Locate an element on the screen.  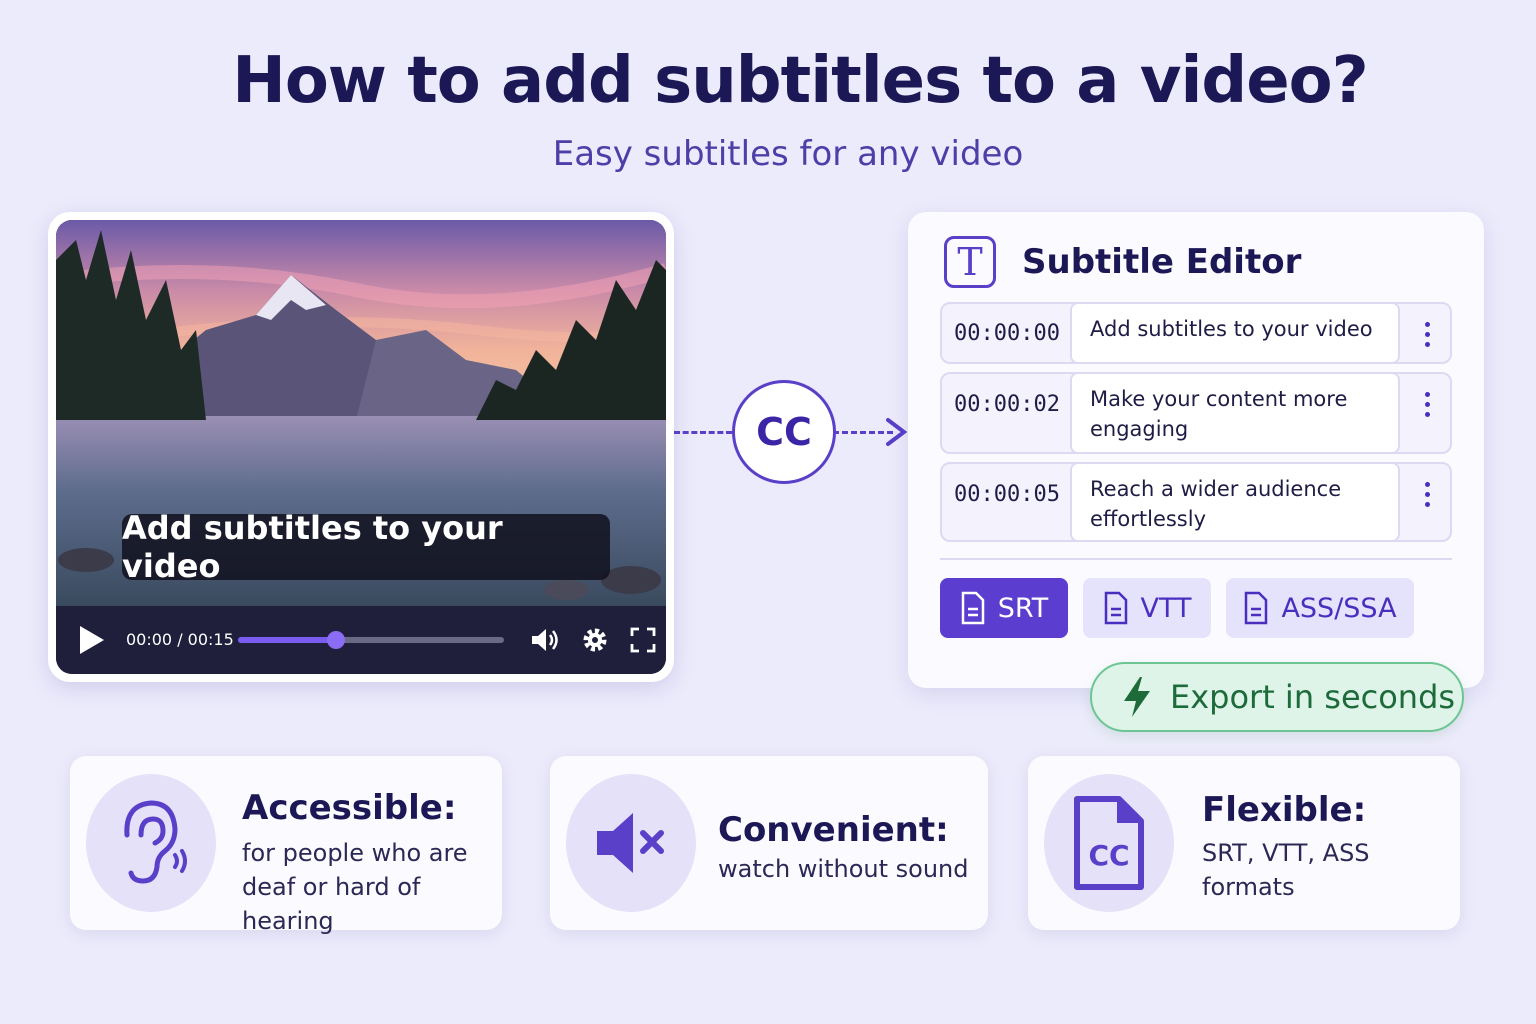
feature-desc-line: SRT, VTT, ASS is located at coordinates (1286, 853).